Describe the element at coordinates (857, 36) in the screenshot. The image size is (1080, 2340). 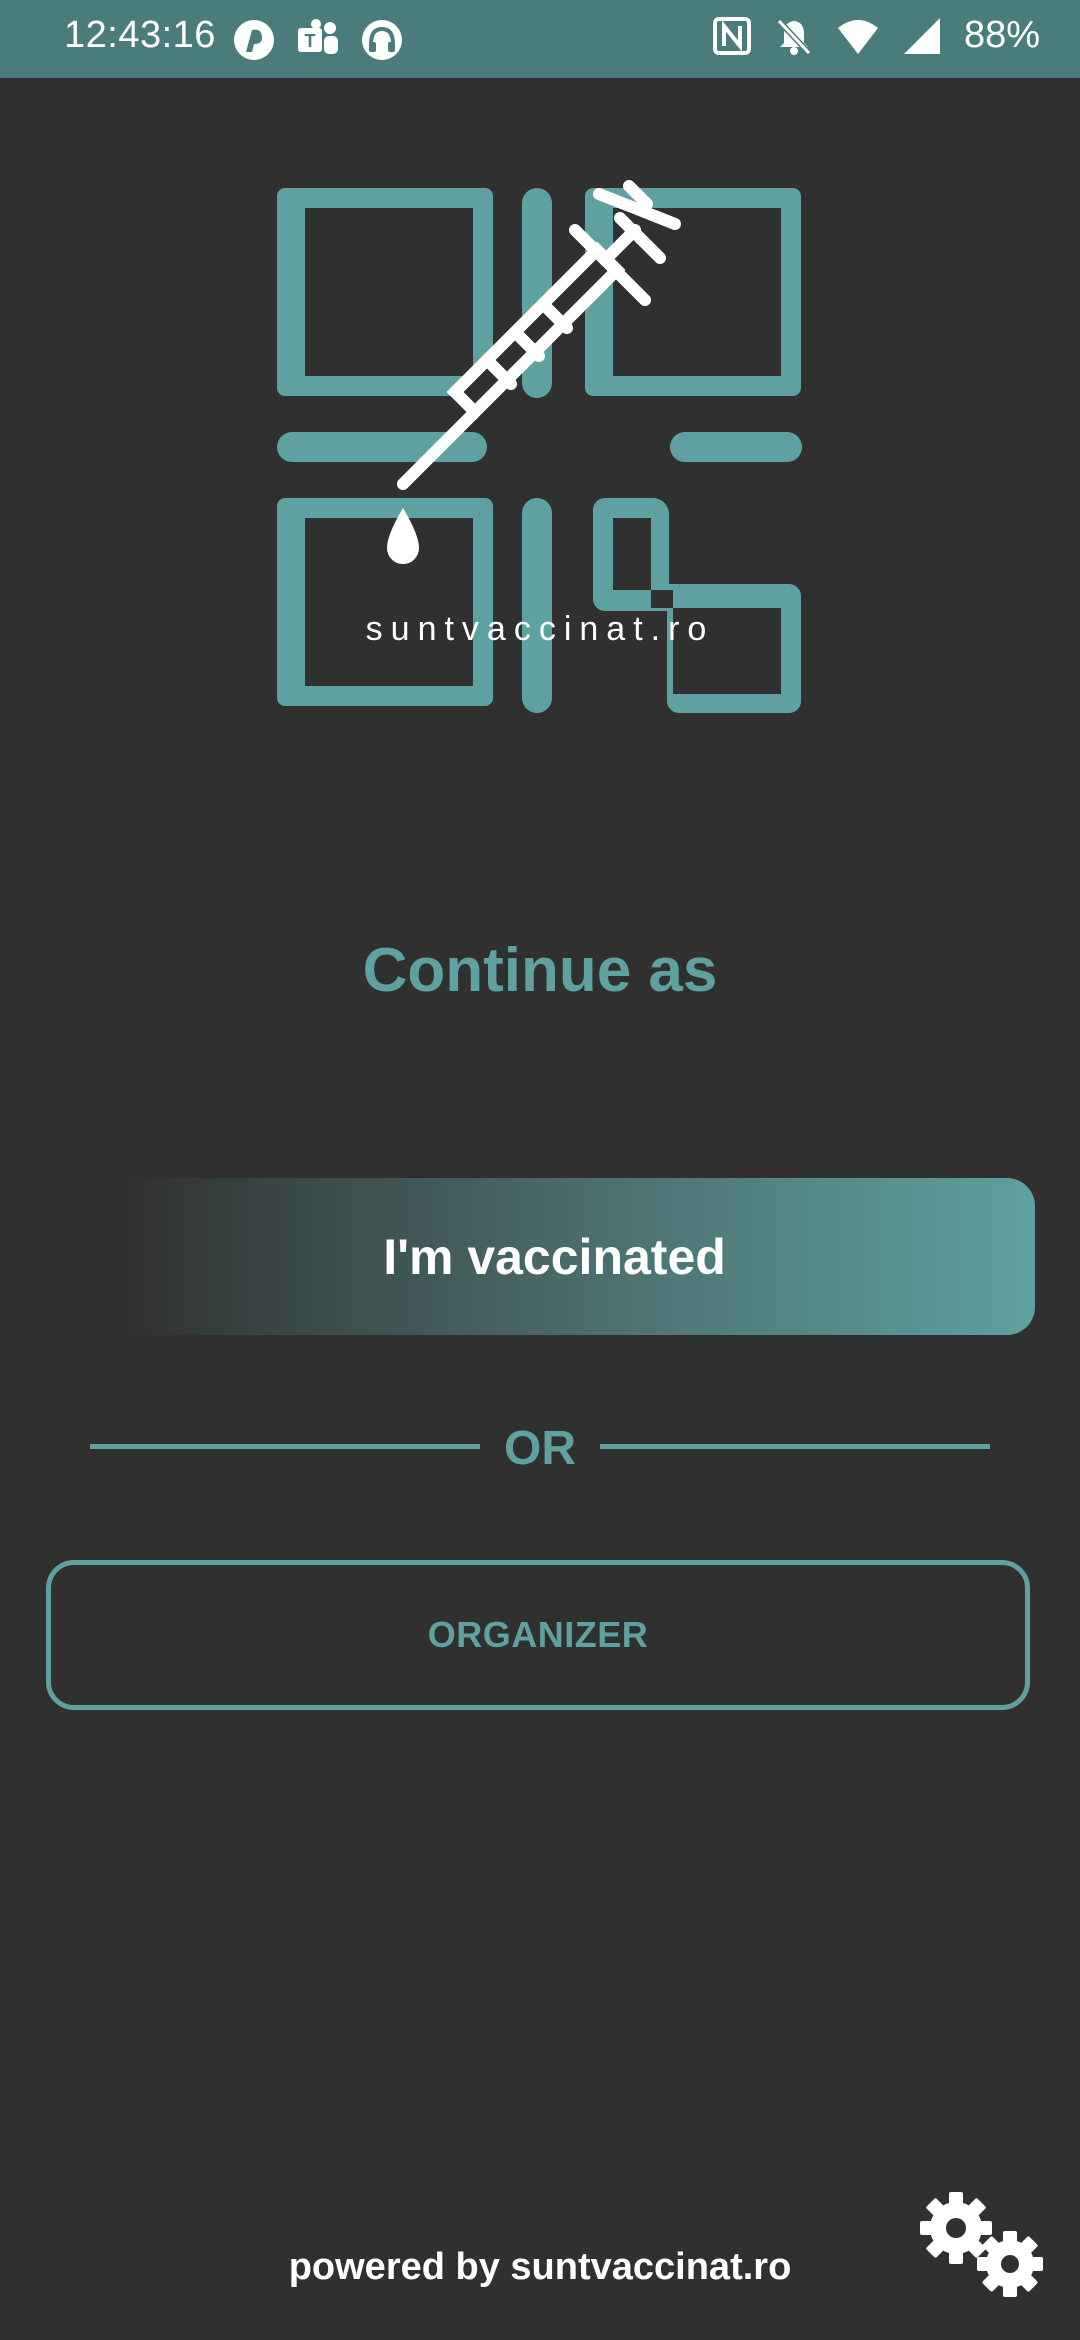
I see `wifi-icon` at that location.